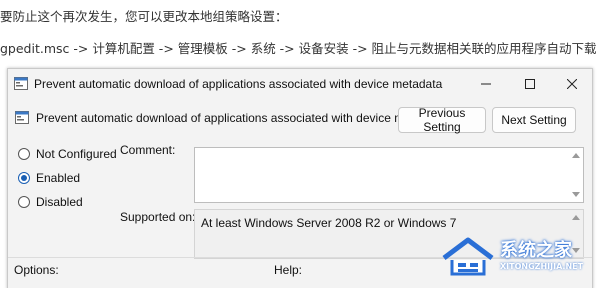  I want to click on supported-on-label: Supported on:, so click(158, 217).